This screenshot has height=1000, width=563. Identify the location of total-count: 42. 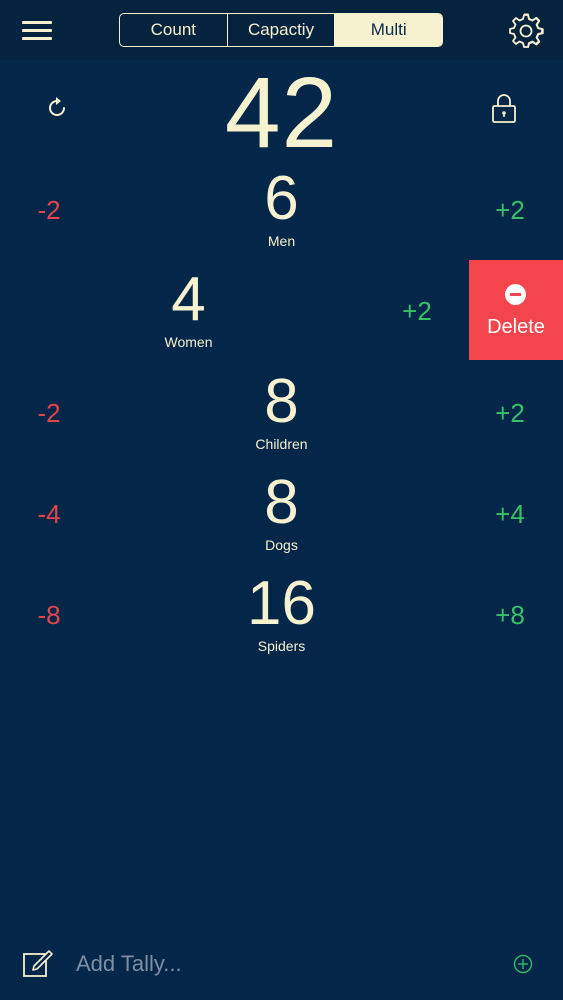
(281, 113).